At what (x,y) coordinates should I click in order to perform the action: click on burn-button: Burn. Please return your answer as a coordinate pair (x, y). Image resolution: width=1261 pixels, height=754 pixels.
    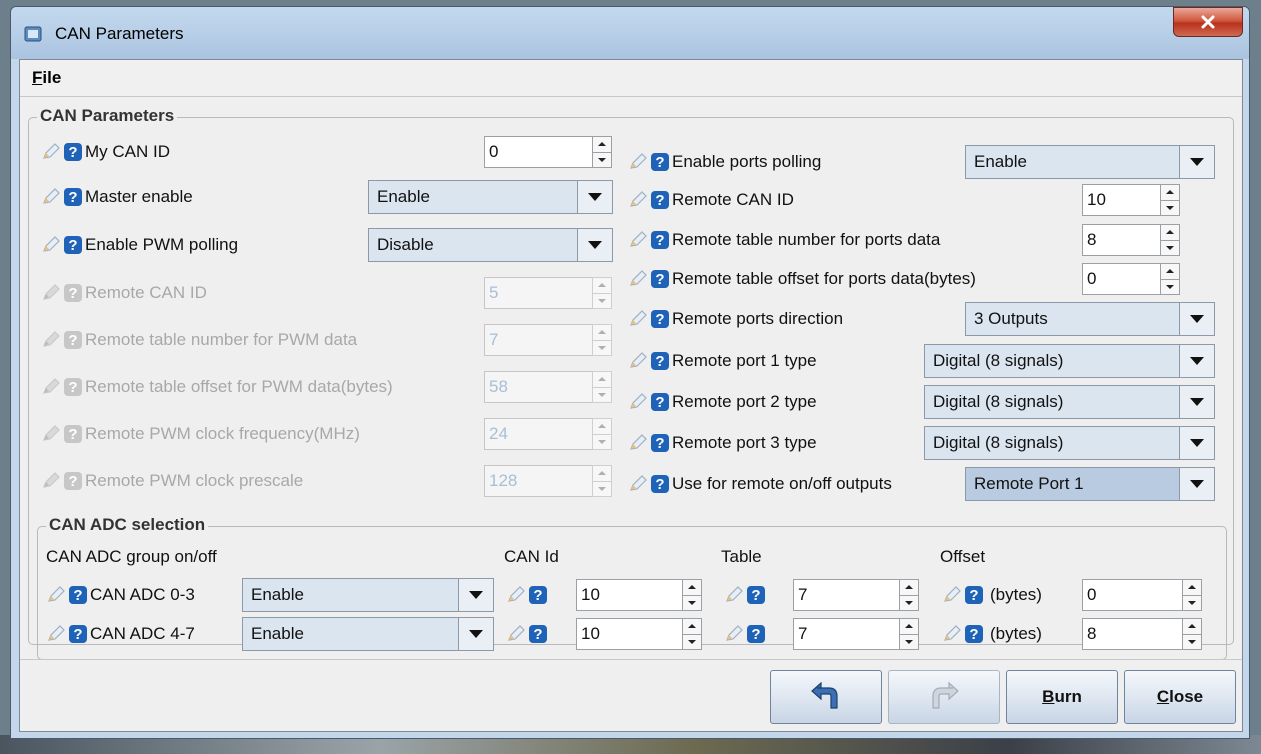
    Looking at the image, I should click on (1062, 697).